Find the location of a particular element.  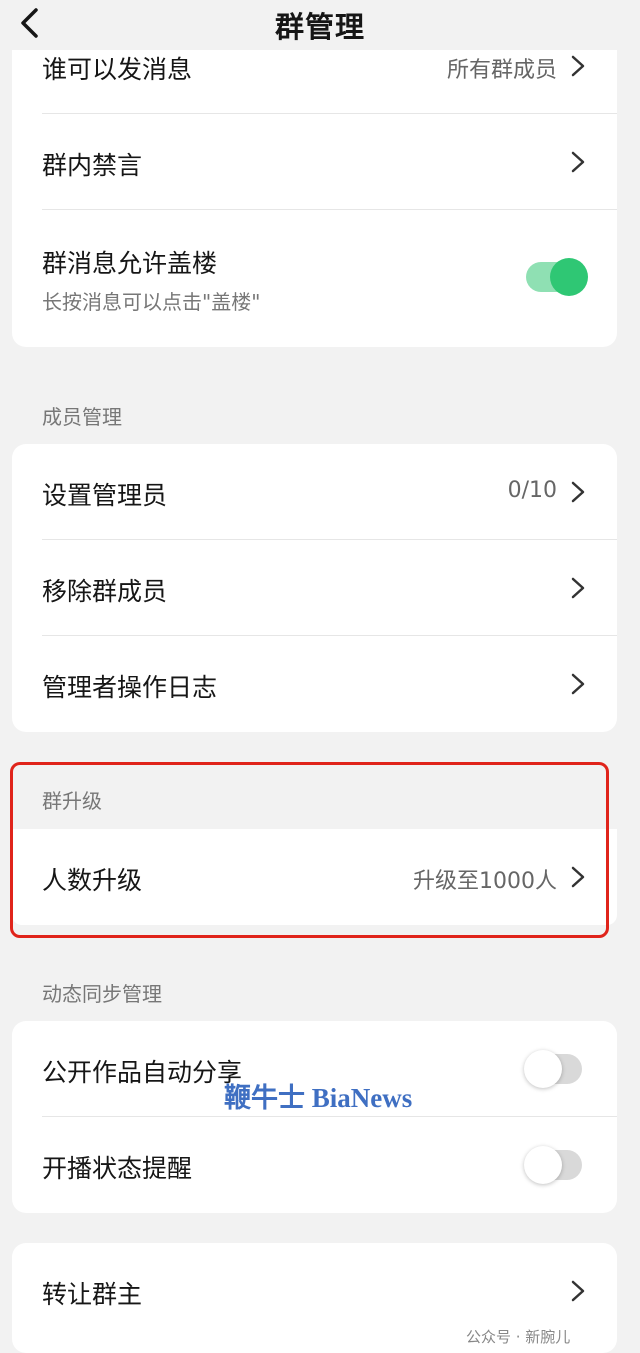

watermark-text: 鞭牛士 BiaNews is located at coordinates (318, 1098).